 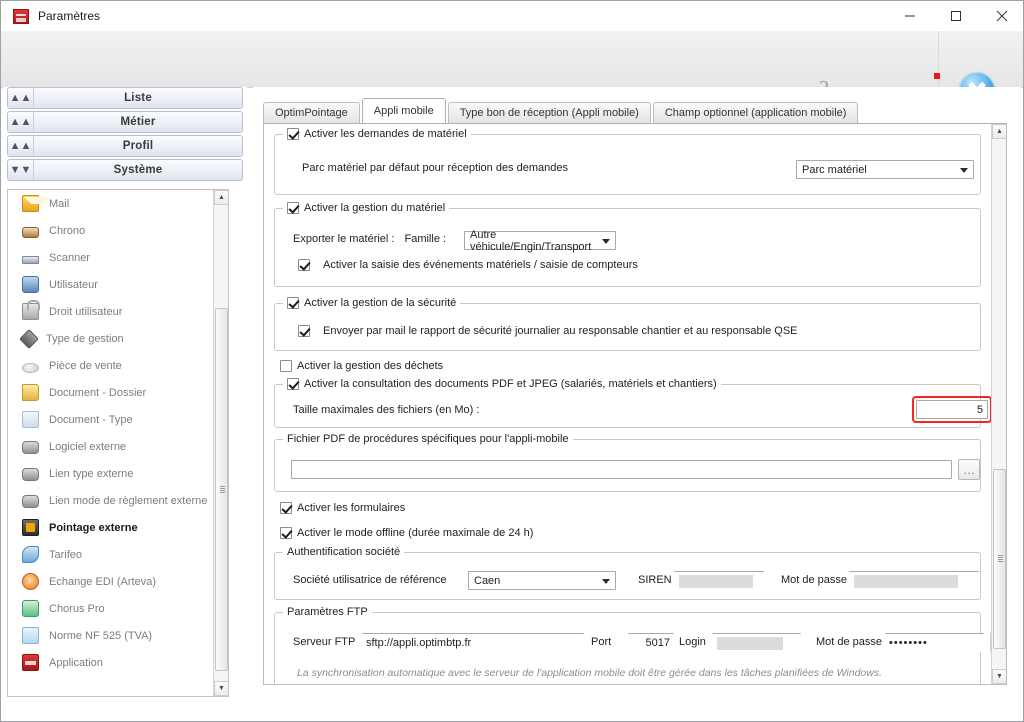 What do you see at coordinates (286, 508) in the screenshot?
I see `checkbox-activer-formulaires` at bounding box center [286, 508].